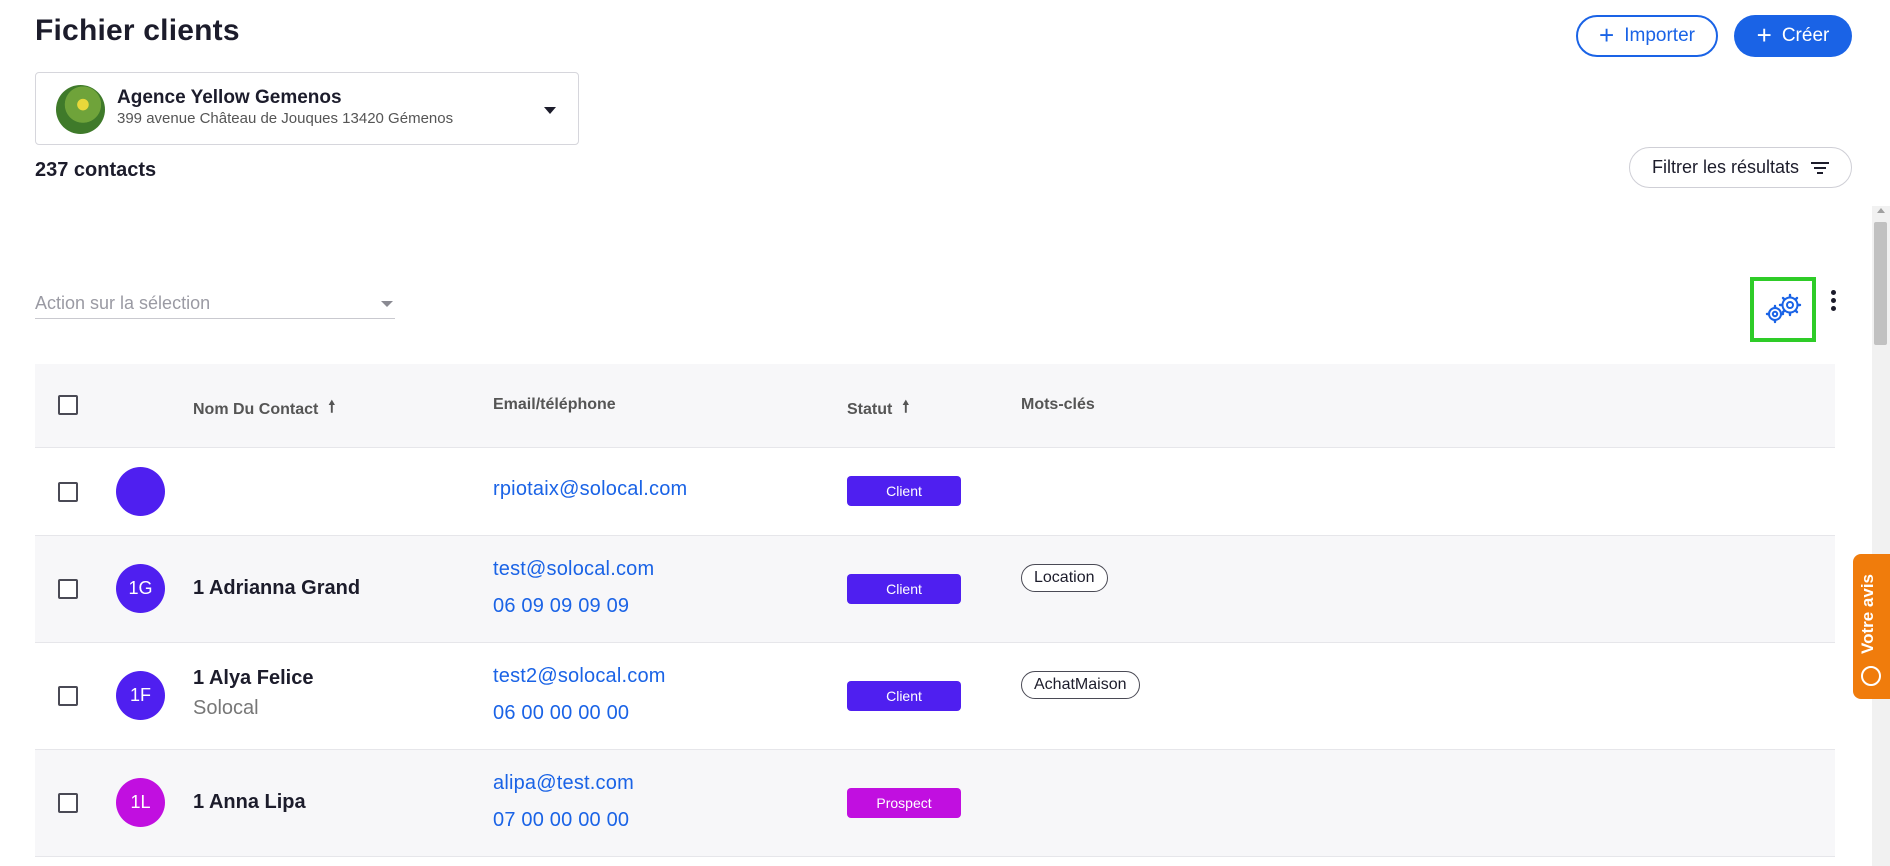 Image resolution: width=1890 pixels, height=866 pixels. What do you see at coordinates (1880, 283) in the screenshot?
I see `scrollbar-thumb` at bounding box center [1880, 283].